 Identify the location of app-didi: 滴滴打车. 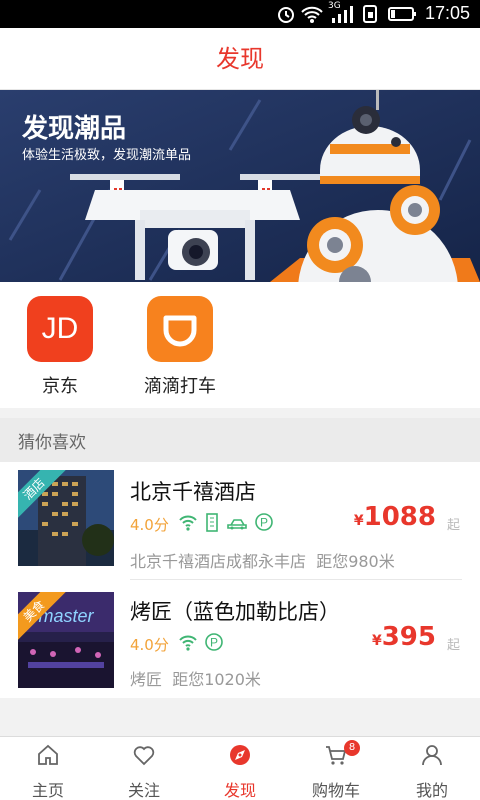
(180, 347).